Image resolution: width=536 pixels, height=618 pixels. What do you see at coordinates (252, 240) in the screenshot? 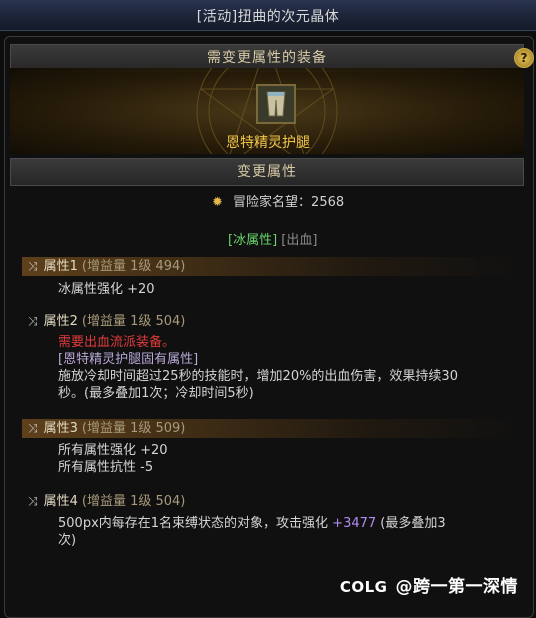
I see `tab-ice: [冰属性]` at bounding box center [252, 240].